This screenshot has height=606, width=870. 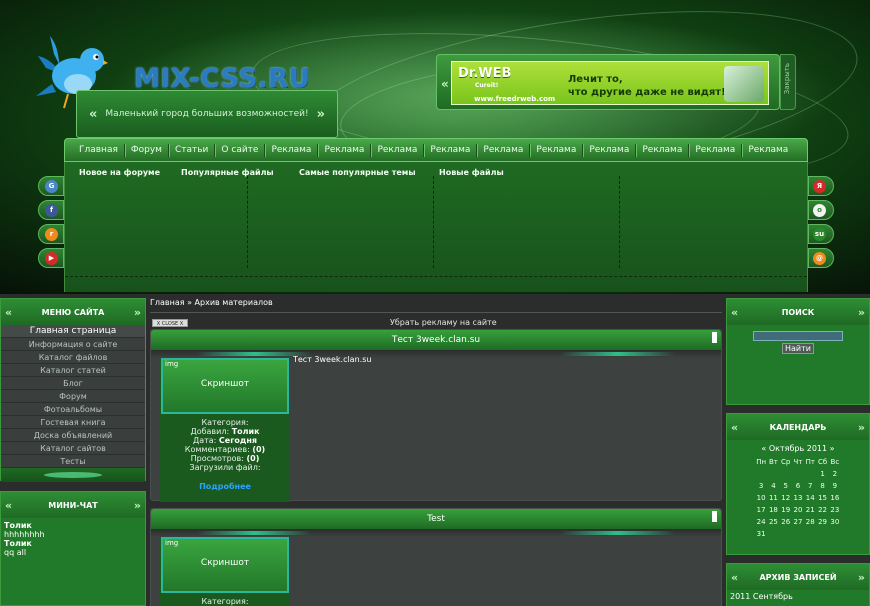 I want to click on menu-header: « МЕНЮ САЙТА », so click(x=73, y=312).